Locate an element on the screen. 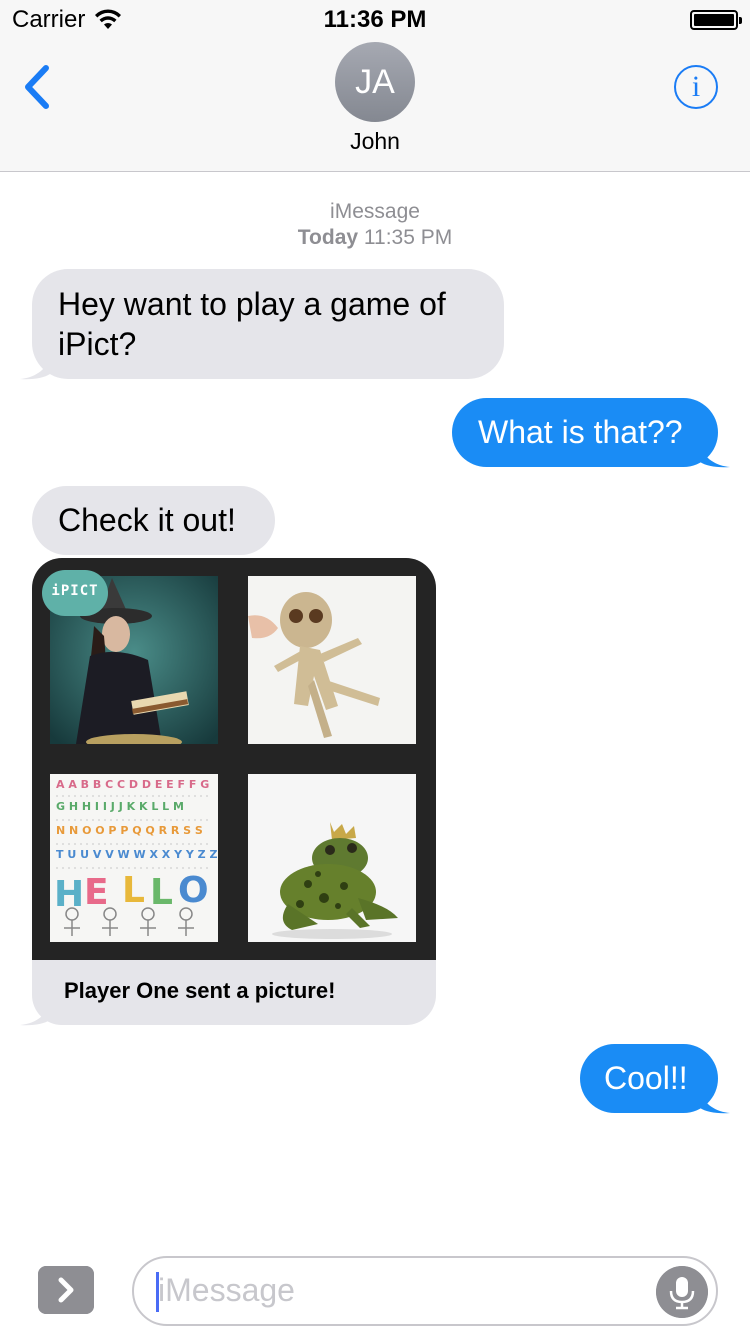  svg-text: O is located at coordinates (193, 890).